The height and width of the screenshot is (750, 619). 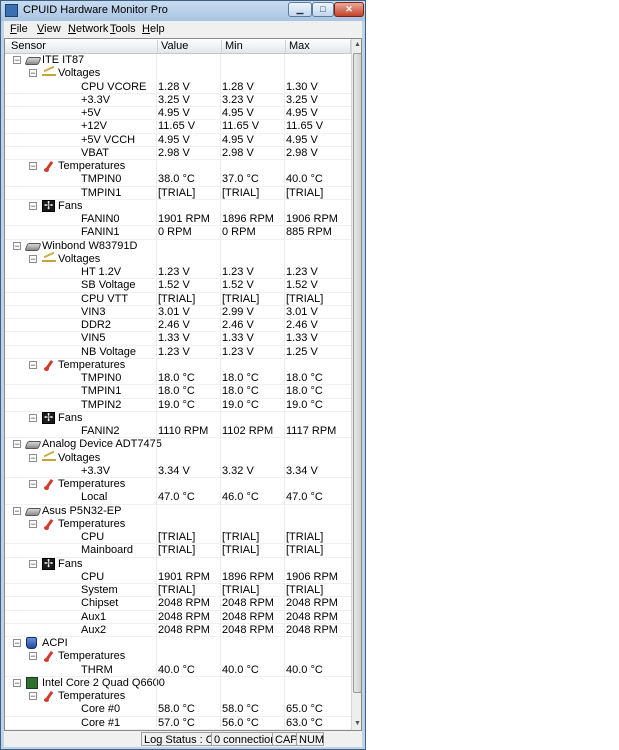 What do you see at coordinates (178, 538) in the screenshot?
I see `sensor-row: CPU [TRIAL] [TRIAL] [TRIAL]` at bounding box center [178, 538].